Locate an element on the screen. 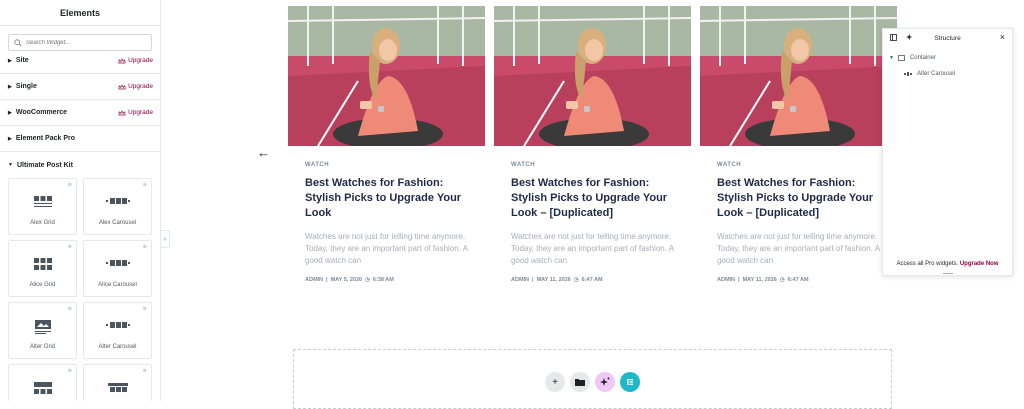  widget-alex-grid: ⊕ Alex Grid is located at coordinates (42, 206).